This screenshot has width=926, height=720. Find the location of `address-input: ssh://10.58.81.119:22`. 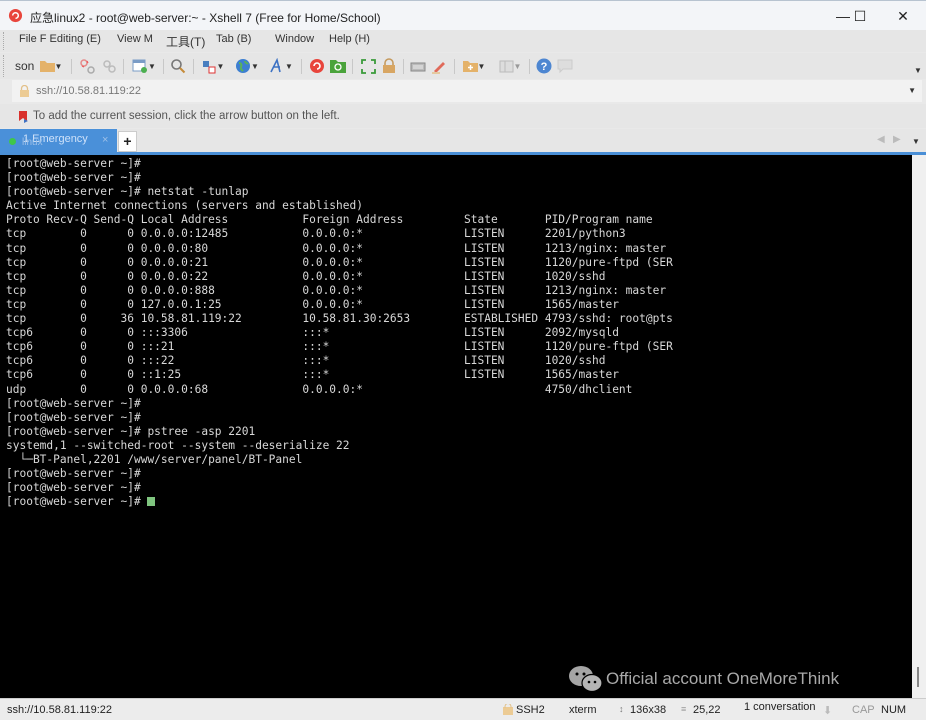

address-input: ssh://10.58.81.119:22 is located at coordinates (88, 91).